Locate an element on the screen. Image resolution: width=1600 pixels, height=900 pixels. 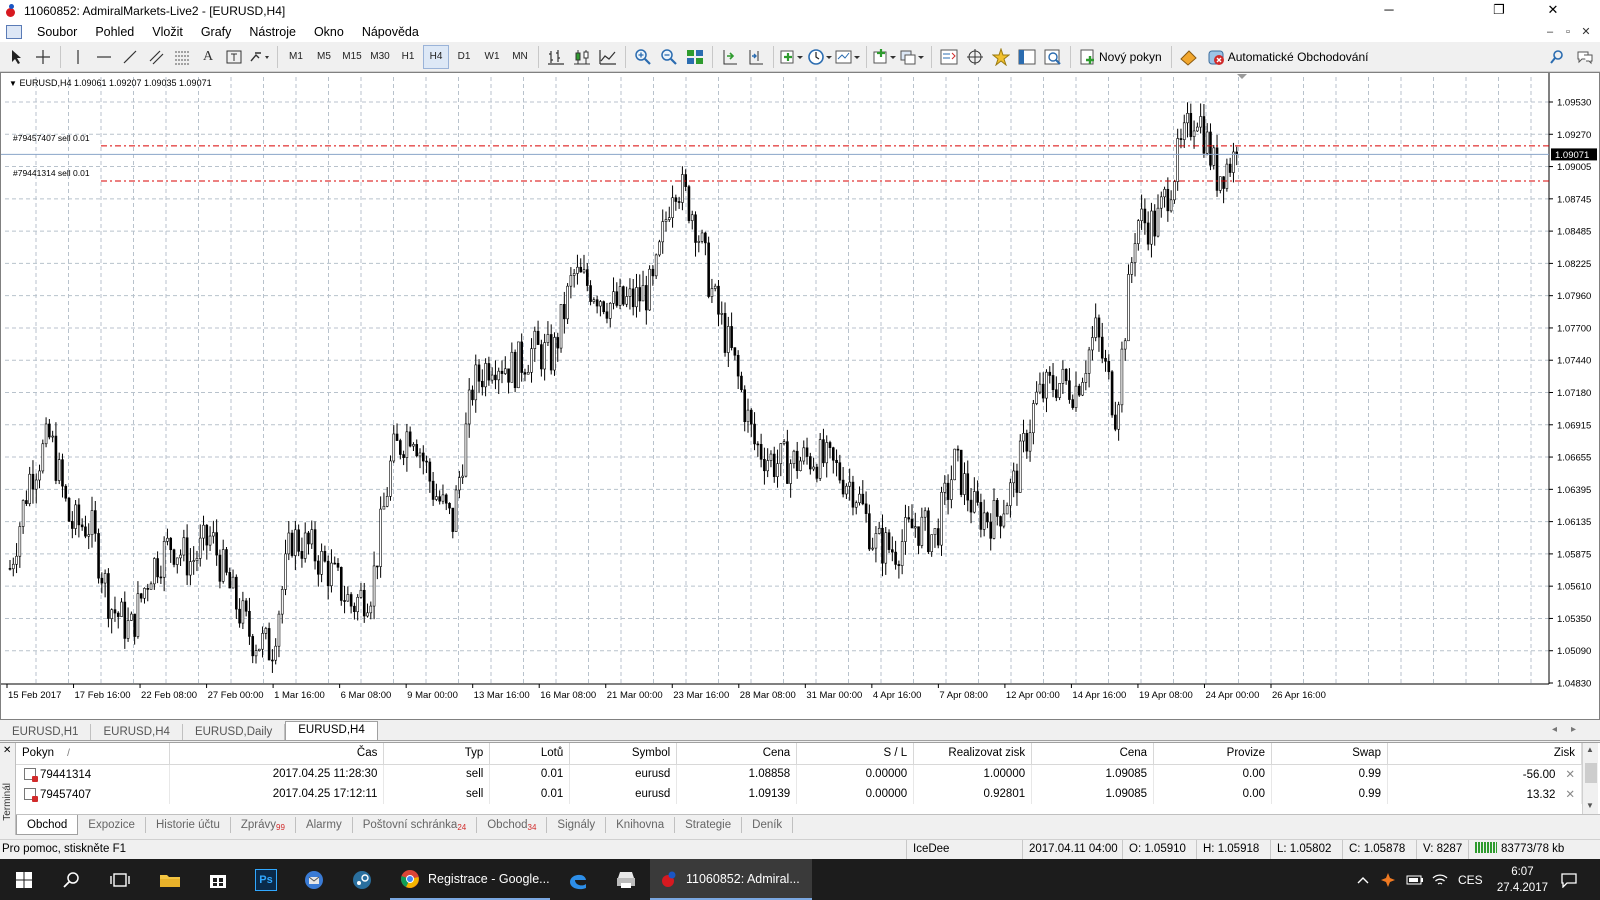
col-header-cena: Cena is located at coordinates (737, 754).